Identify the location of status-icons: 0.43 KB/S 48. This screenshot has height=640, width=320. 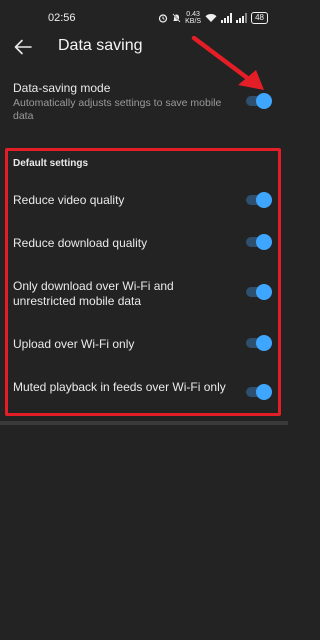
(213, 18).